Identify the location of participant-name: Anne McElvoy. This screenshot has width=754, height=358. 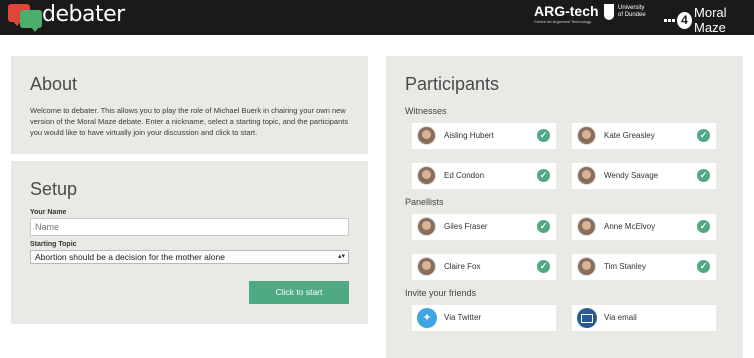
(630, 226).